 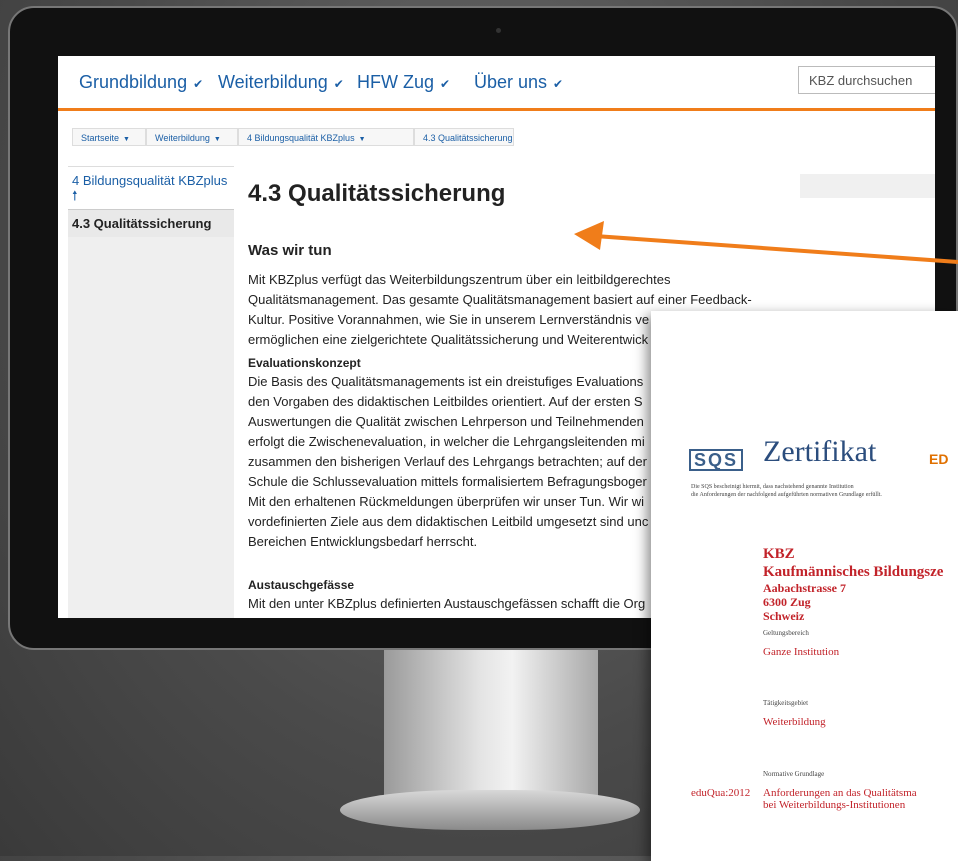 I want to click on evaluation-heading: Evaluationskonzept, so click(x=304, y=363).